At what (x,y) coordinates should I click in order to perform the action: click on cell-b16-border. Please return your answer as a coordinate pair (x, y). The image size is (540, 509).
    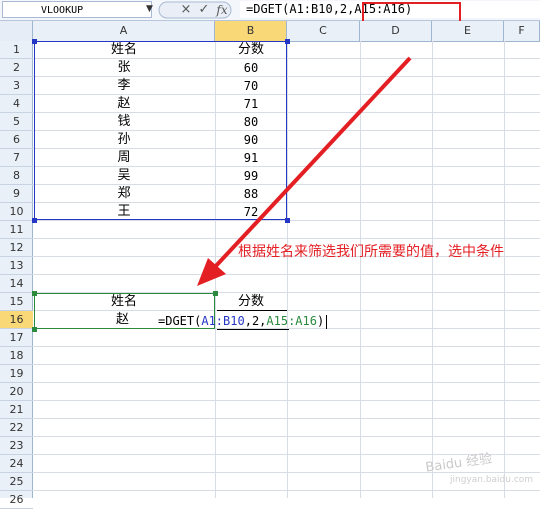
    Looking at the image, I should click on (253, 329).